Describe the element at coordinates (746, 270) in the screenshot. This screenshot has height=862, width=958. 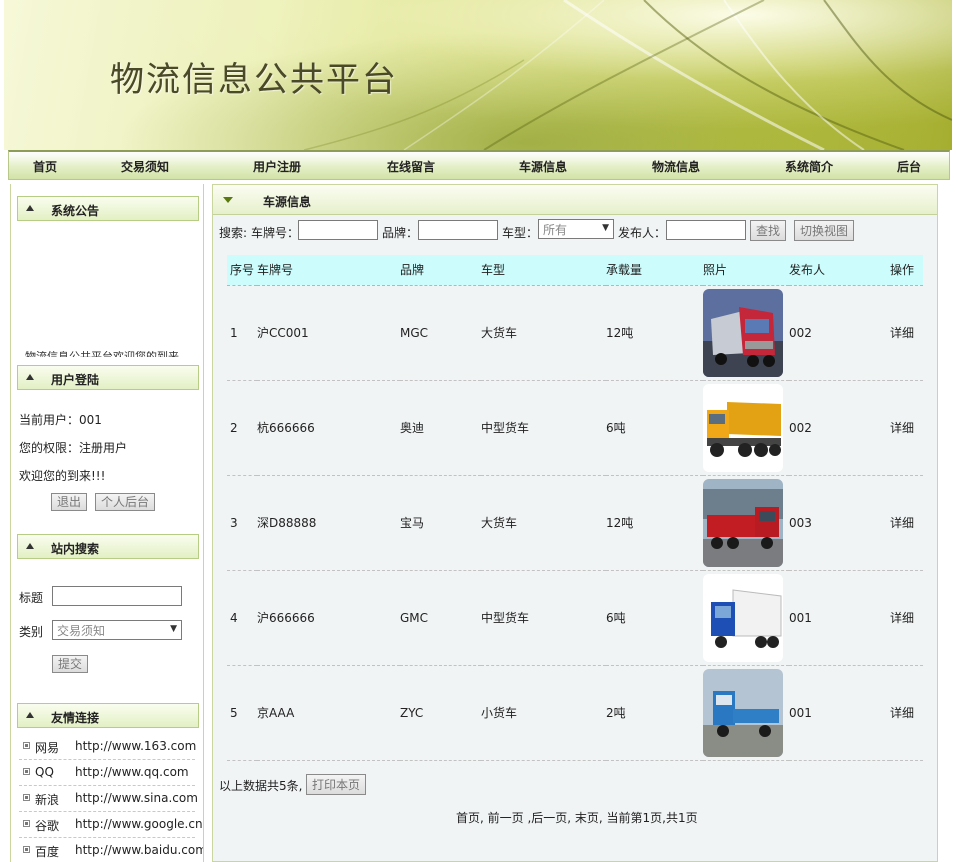
I see `col-photo: 照片` at that location.